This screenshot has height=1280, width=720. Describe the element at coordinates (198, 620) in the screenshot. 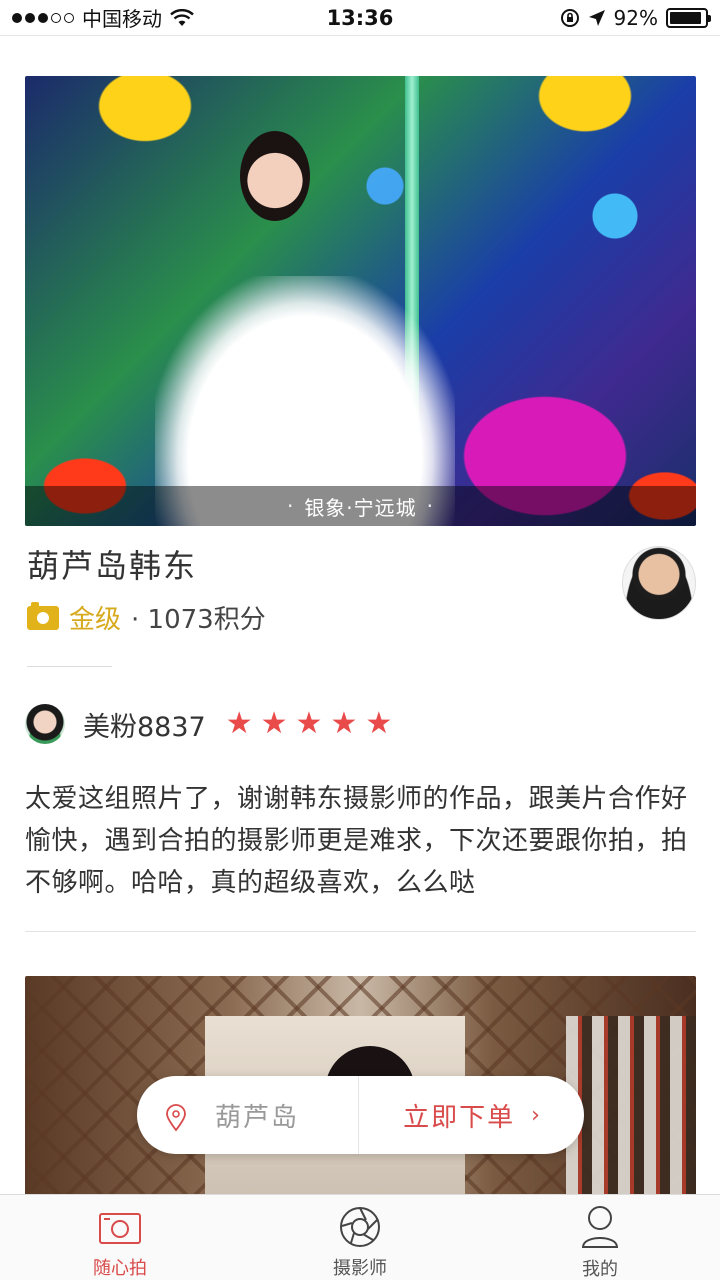

I see `points-label: · 1073积分` at that location.